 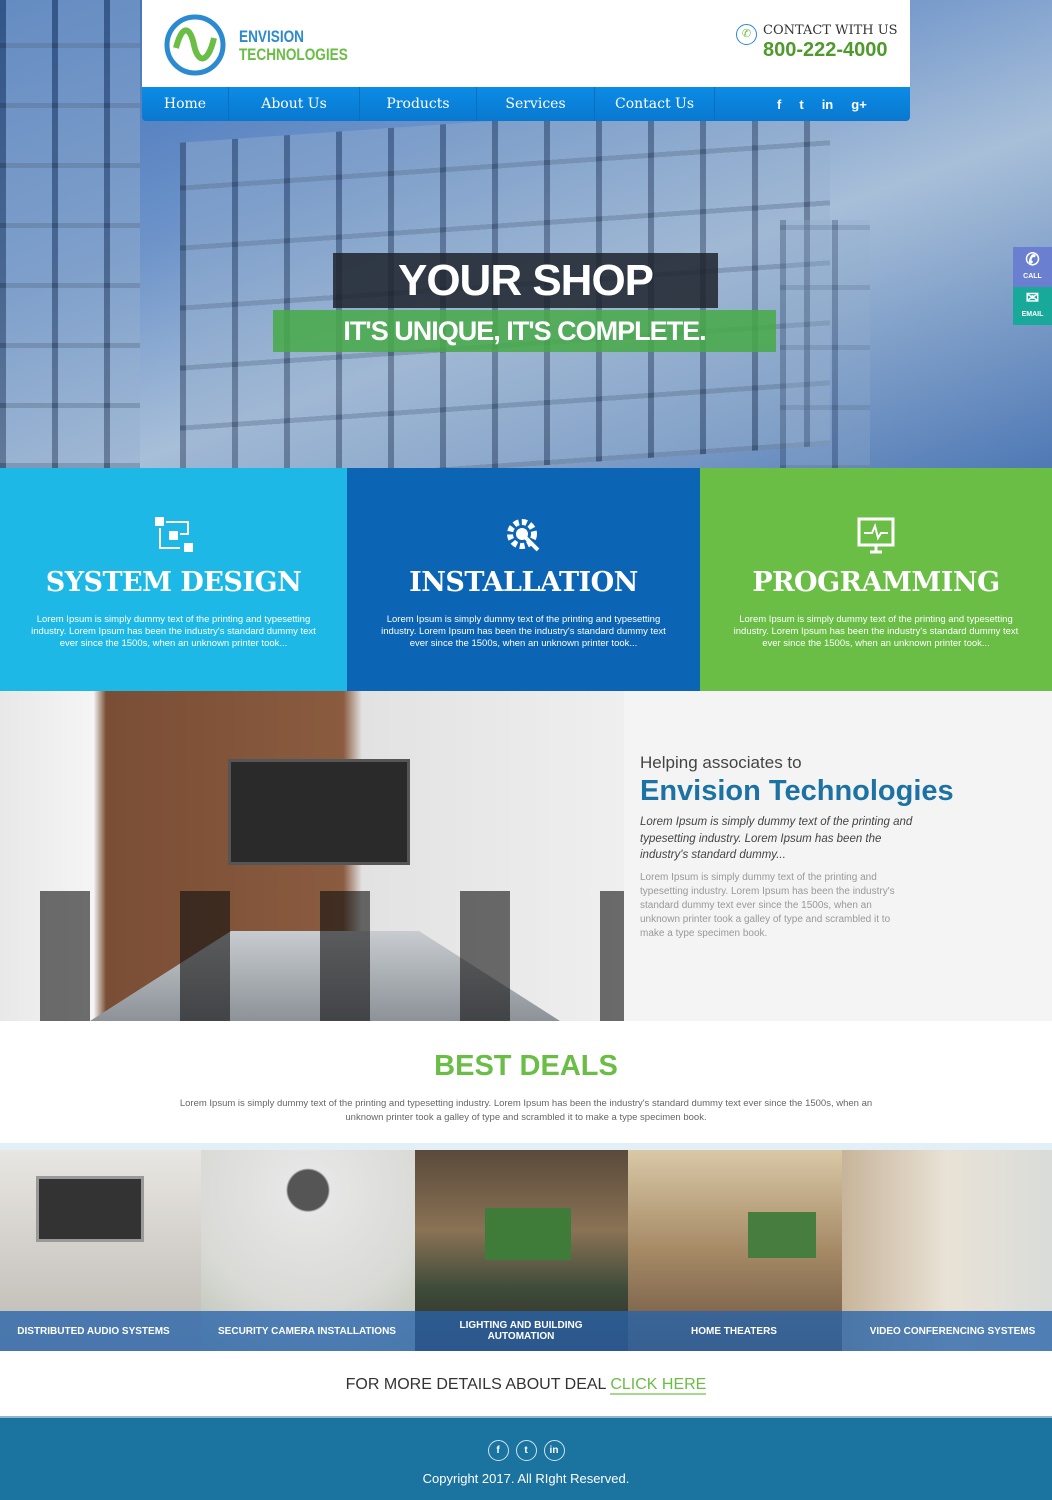 I want to click on nav-services: Services, so click(x=536, y=104).